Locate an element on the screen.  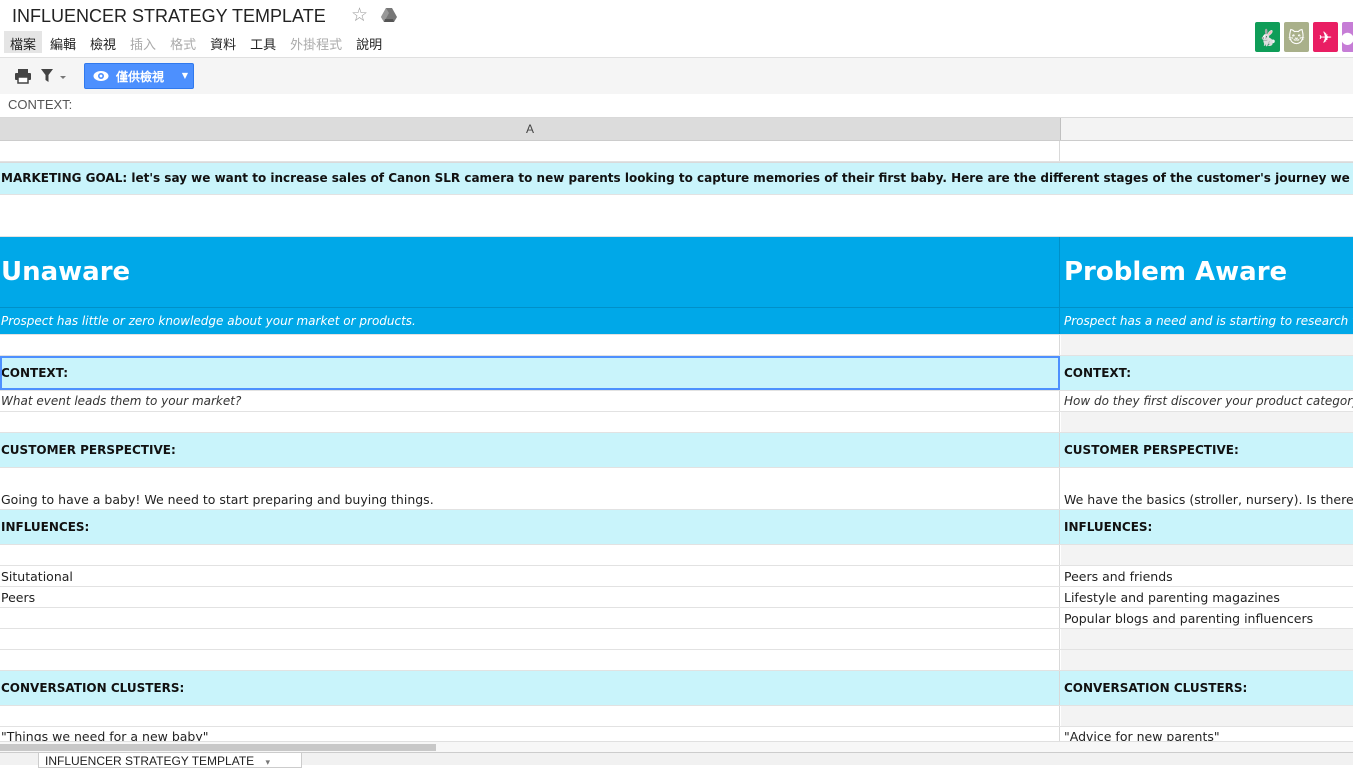
sheet-tab-label: INFLUENCER STRATEGY TEMPLATE is located at coordinates (150, 761).